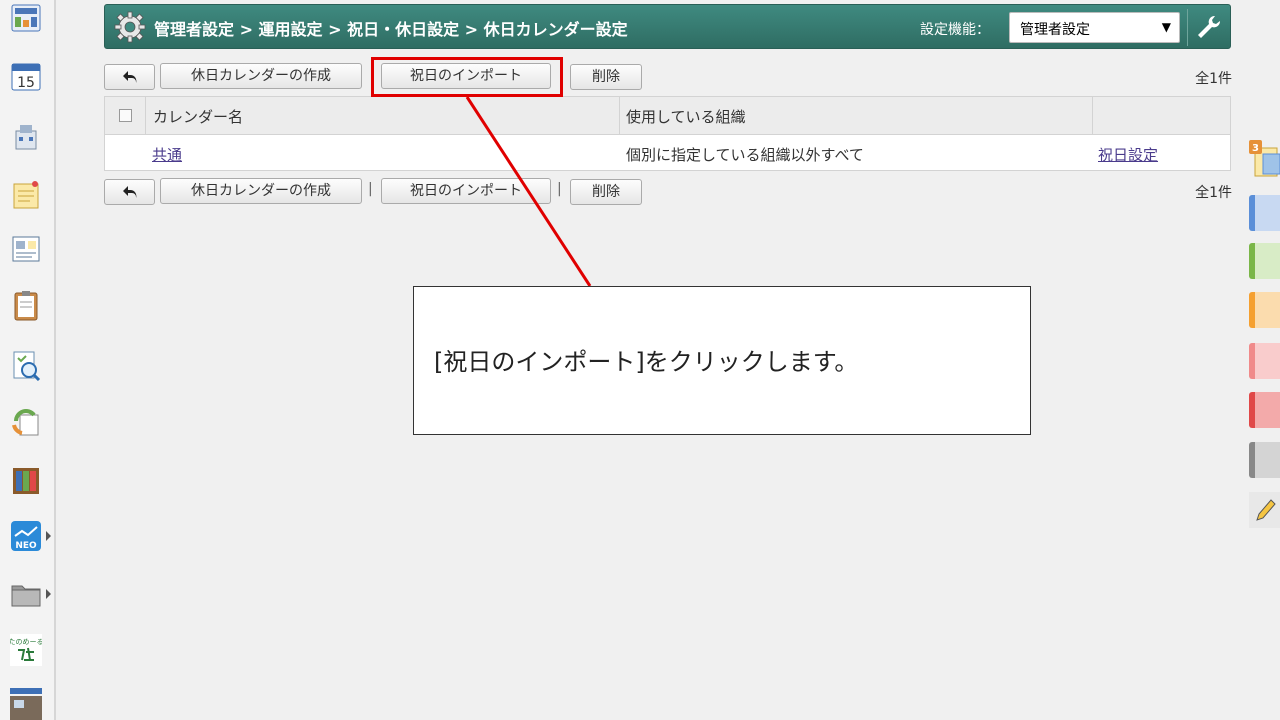  I want to click on callout-box: [祝日のインポート]をクリックします。, so click(722, 360).